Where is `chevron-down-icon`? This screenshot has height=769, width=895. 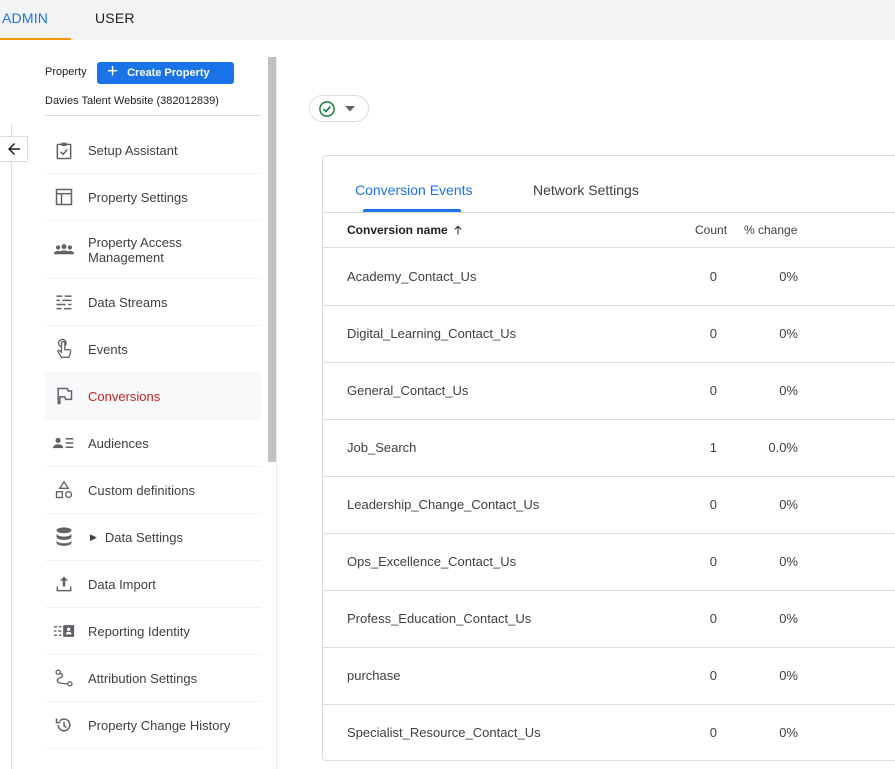 chevron-down-icon is located at coordinates (350, 108).